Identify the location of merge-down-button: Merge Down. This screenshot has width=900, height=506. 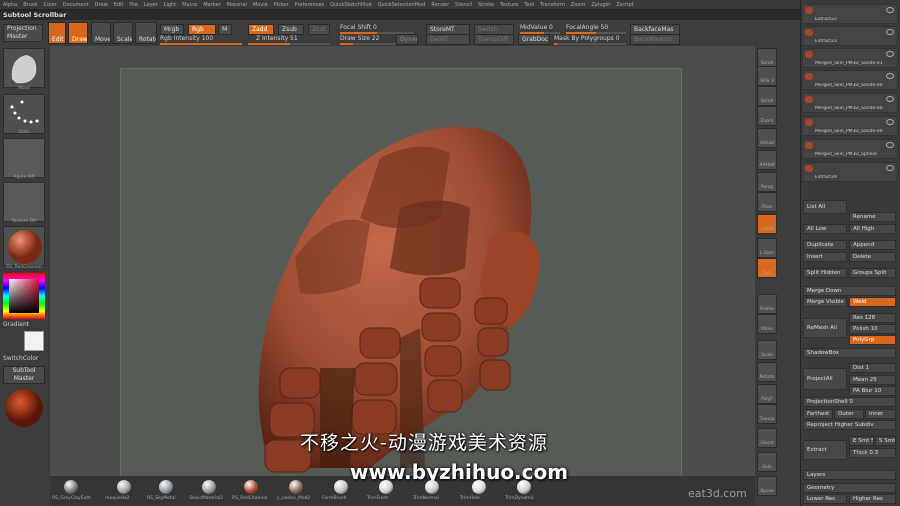
(849, 291).